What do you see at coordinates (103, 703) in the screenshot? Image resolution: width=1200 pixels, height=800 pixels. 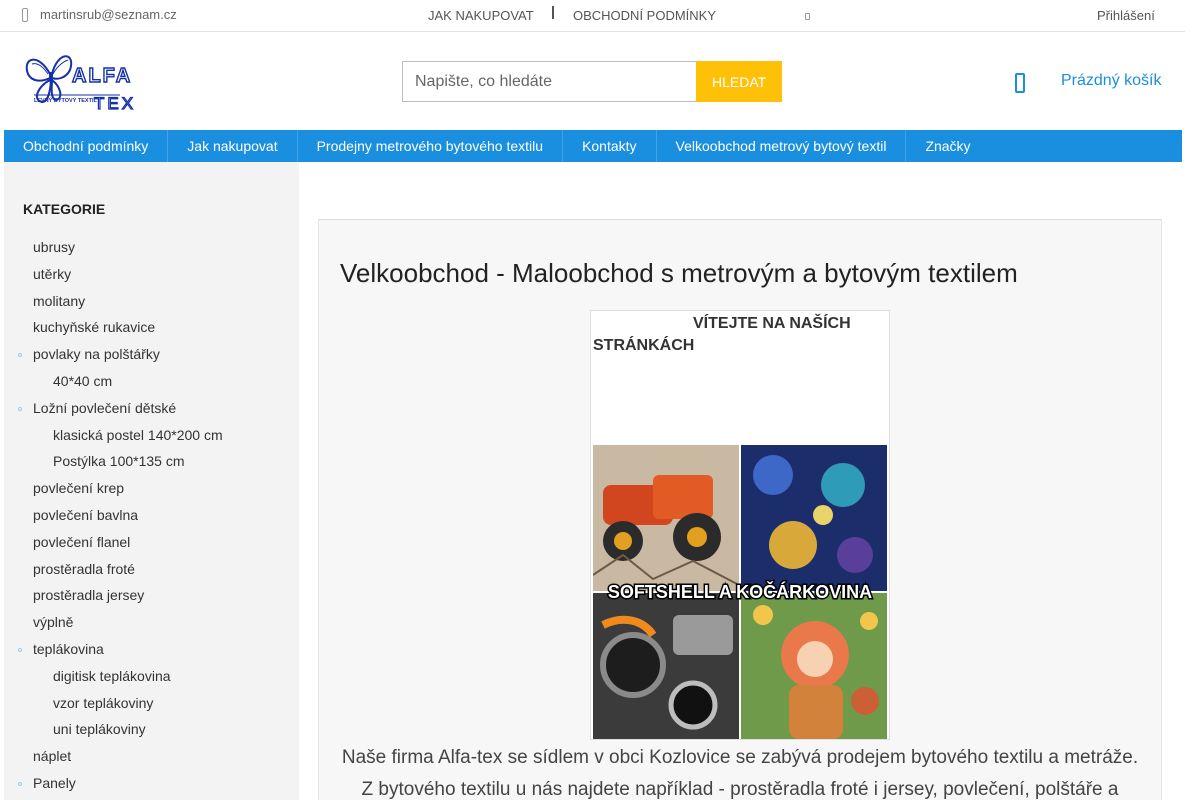 I see `sidebar-item-label: vzor teplákoviny` at bounding box center [103, 703].